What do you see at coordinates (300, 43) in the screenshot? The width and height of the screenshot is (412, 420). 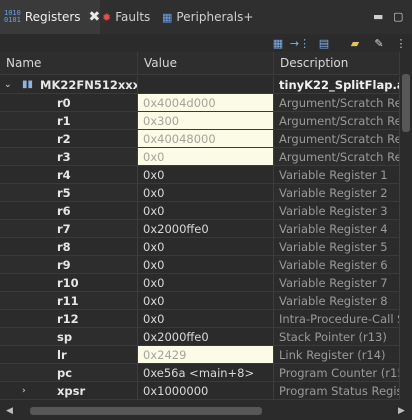 I see `goto-address-icon: →⋮` at bounding box center [300, 43].